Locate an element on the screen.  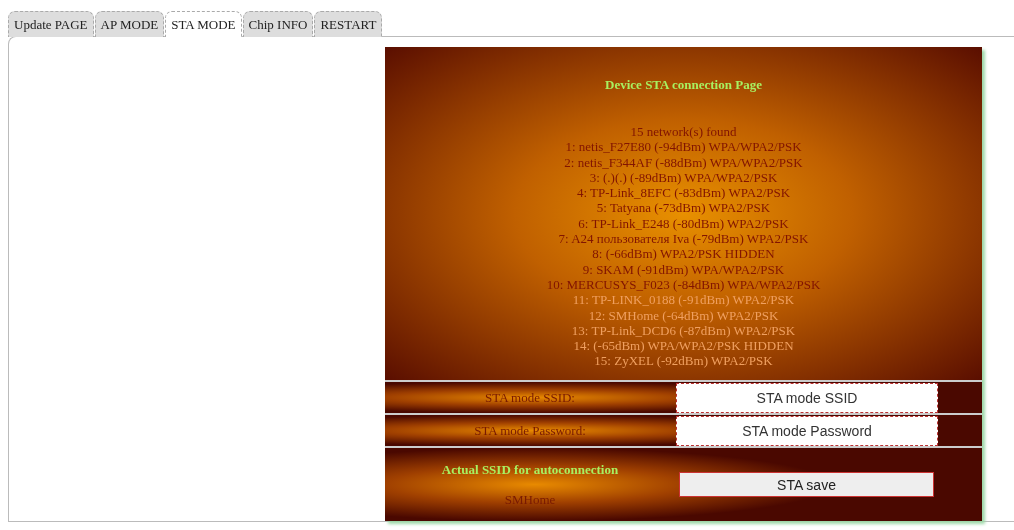
tab: Update PAGE is located at coordinates (51, 24).